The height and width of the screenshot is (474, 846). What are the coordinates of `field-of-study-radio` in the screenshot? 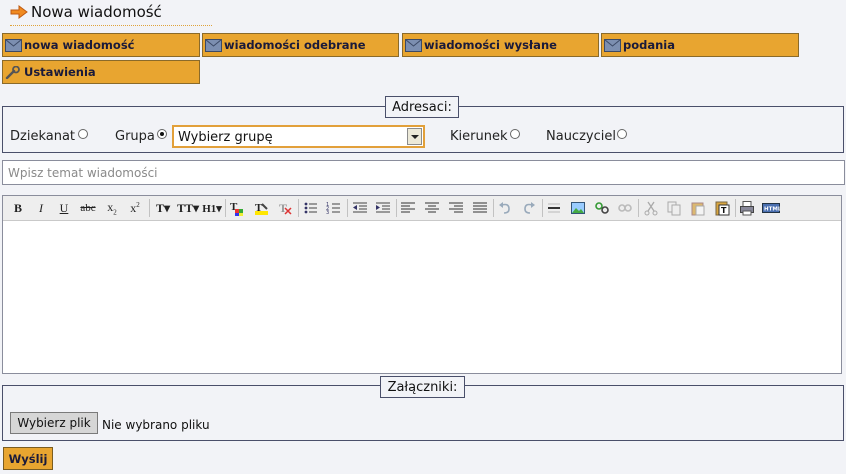 It's located at (515, 134).